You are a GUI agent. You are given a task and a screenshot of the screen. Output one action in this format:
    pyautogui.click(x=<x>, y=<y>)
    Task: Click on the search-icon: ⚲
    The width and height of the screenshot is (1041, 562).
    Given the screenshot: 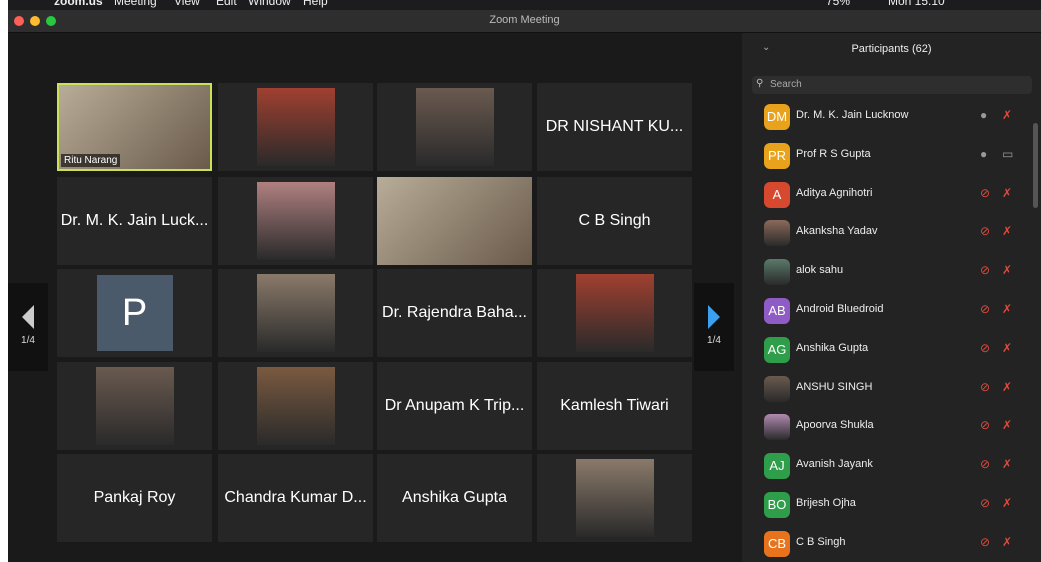 What is the action you would take?
    pyautogui.click(x=760, y=83)
    